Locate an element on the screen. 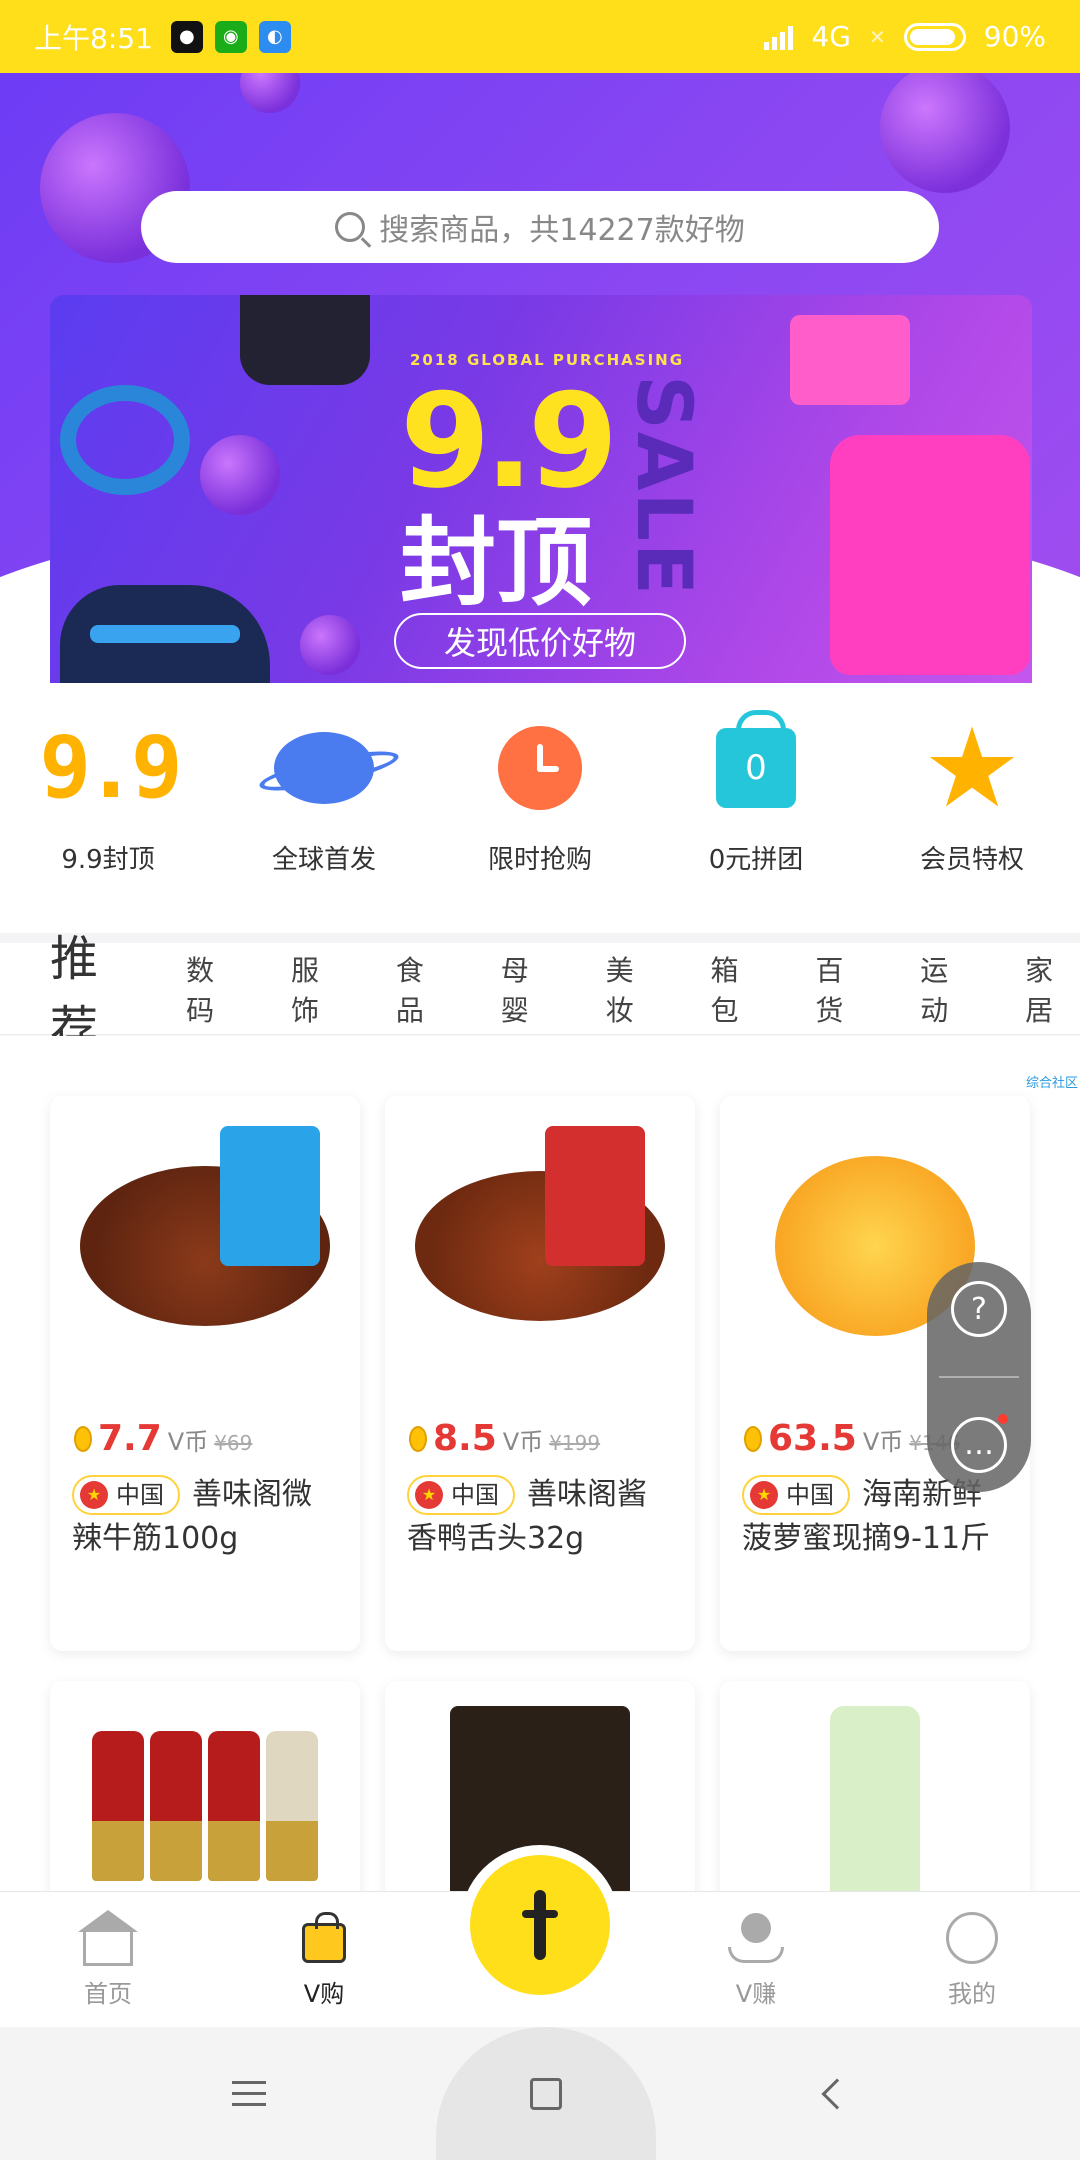 The height and width of the screenshot is (2160, 1080). home-button is located at coordinates (546, 2093).